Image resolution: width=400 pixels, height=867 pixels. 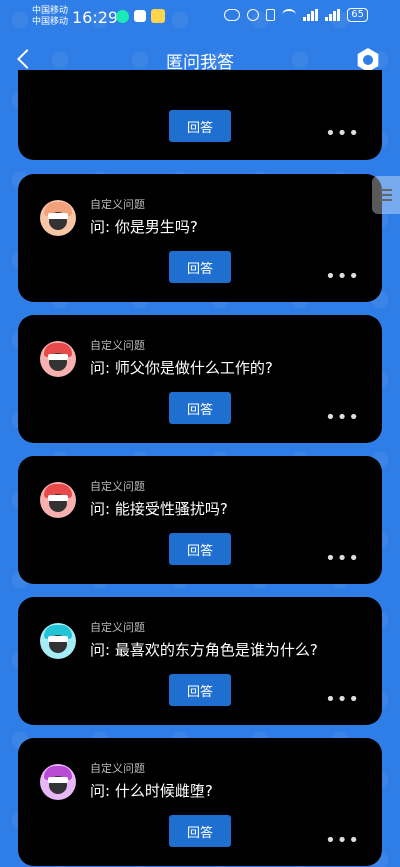 I want to click on side-drawer-handle, so click(x=386, y=195).